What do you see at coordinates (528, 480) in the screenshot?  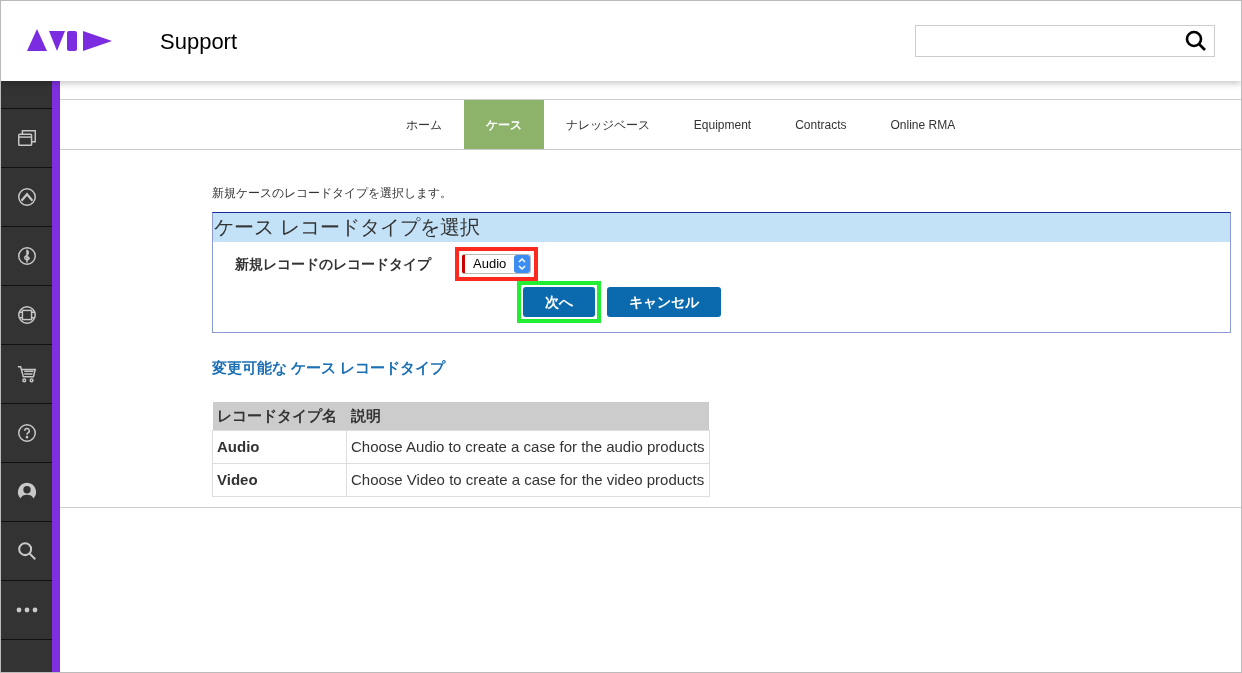 I see `table-cell: Choose Video to create a case for the video products` at bounding box center [528, 480].